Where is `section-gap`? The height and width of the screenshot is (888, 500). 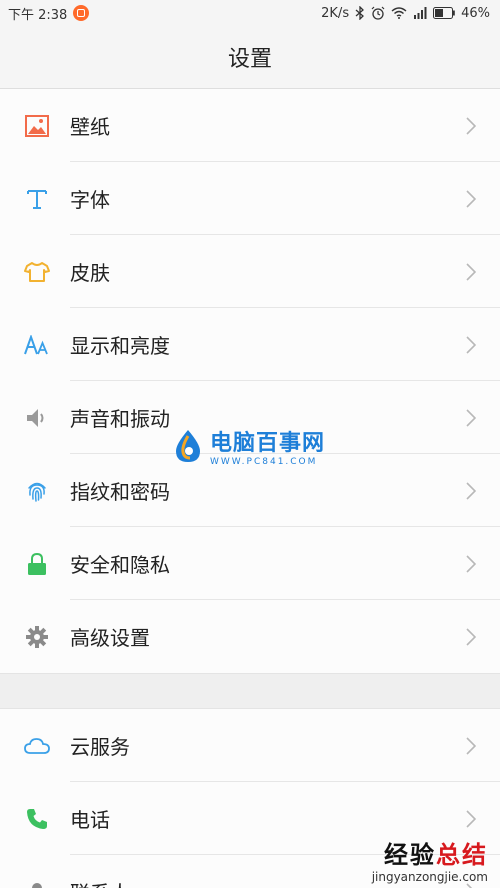 section-gap is located at coordinates (250, 691).